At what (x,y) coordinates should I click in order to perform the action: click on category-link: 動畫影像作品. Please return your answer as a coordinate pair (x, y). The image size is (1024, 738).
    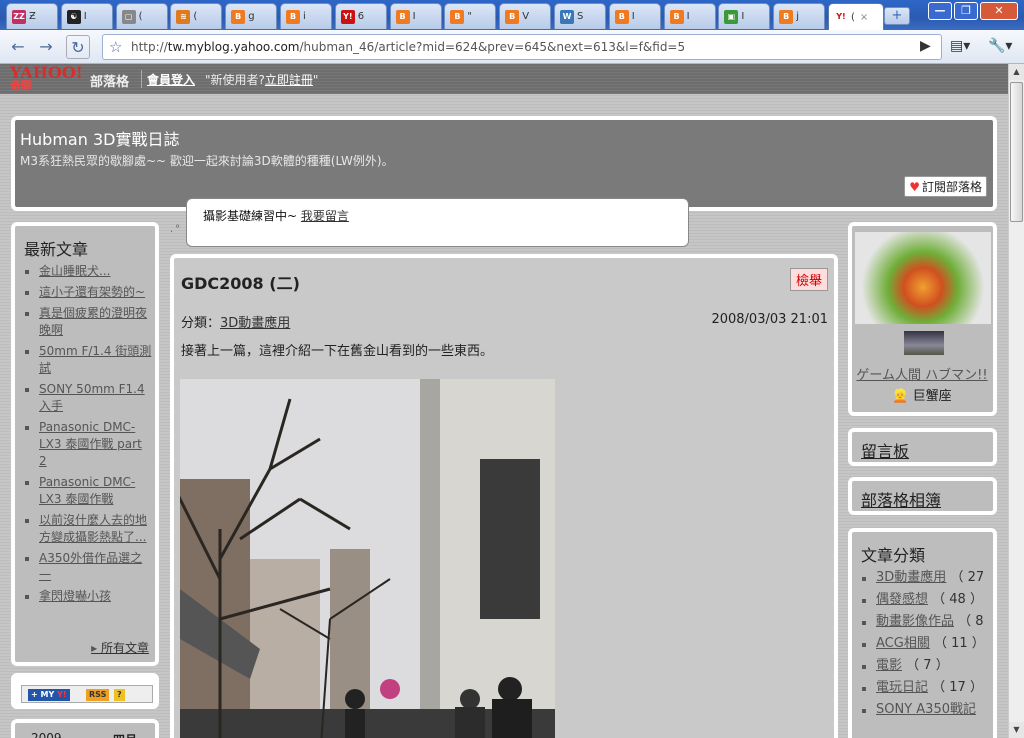
    Looking at the image, I should click on (915, 621).